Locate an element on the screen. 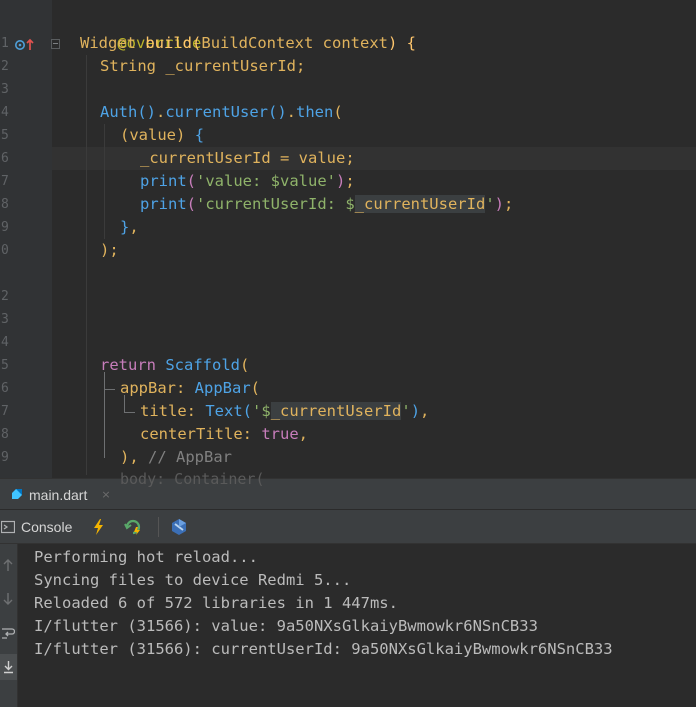 This screenshot has width=696, height=707. code-line: String _currentUserId; is located at coordinates (202, 66).